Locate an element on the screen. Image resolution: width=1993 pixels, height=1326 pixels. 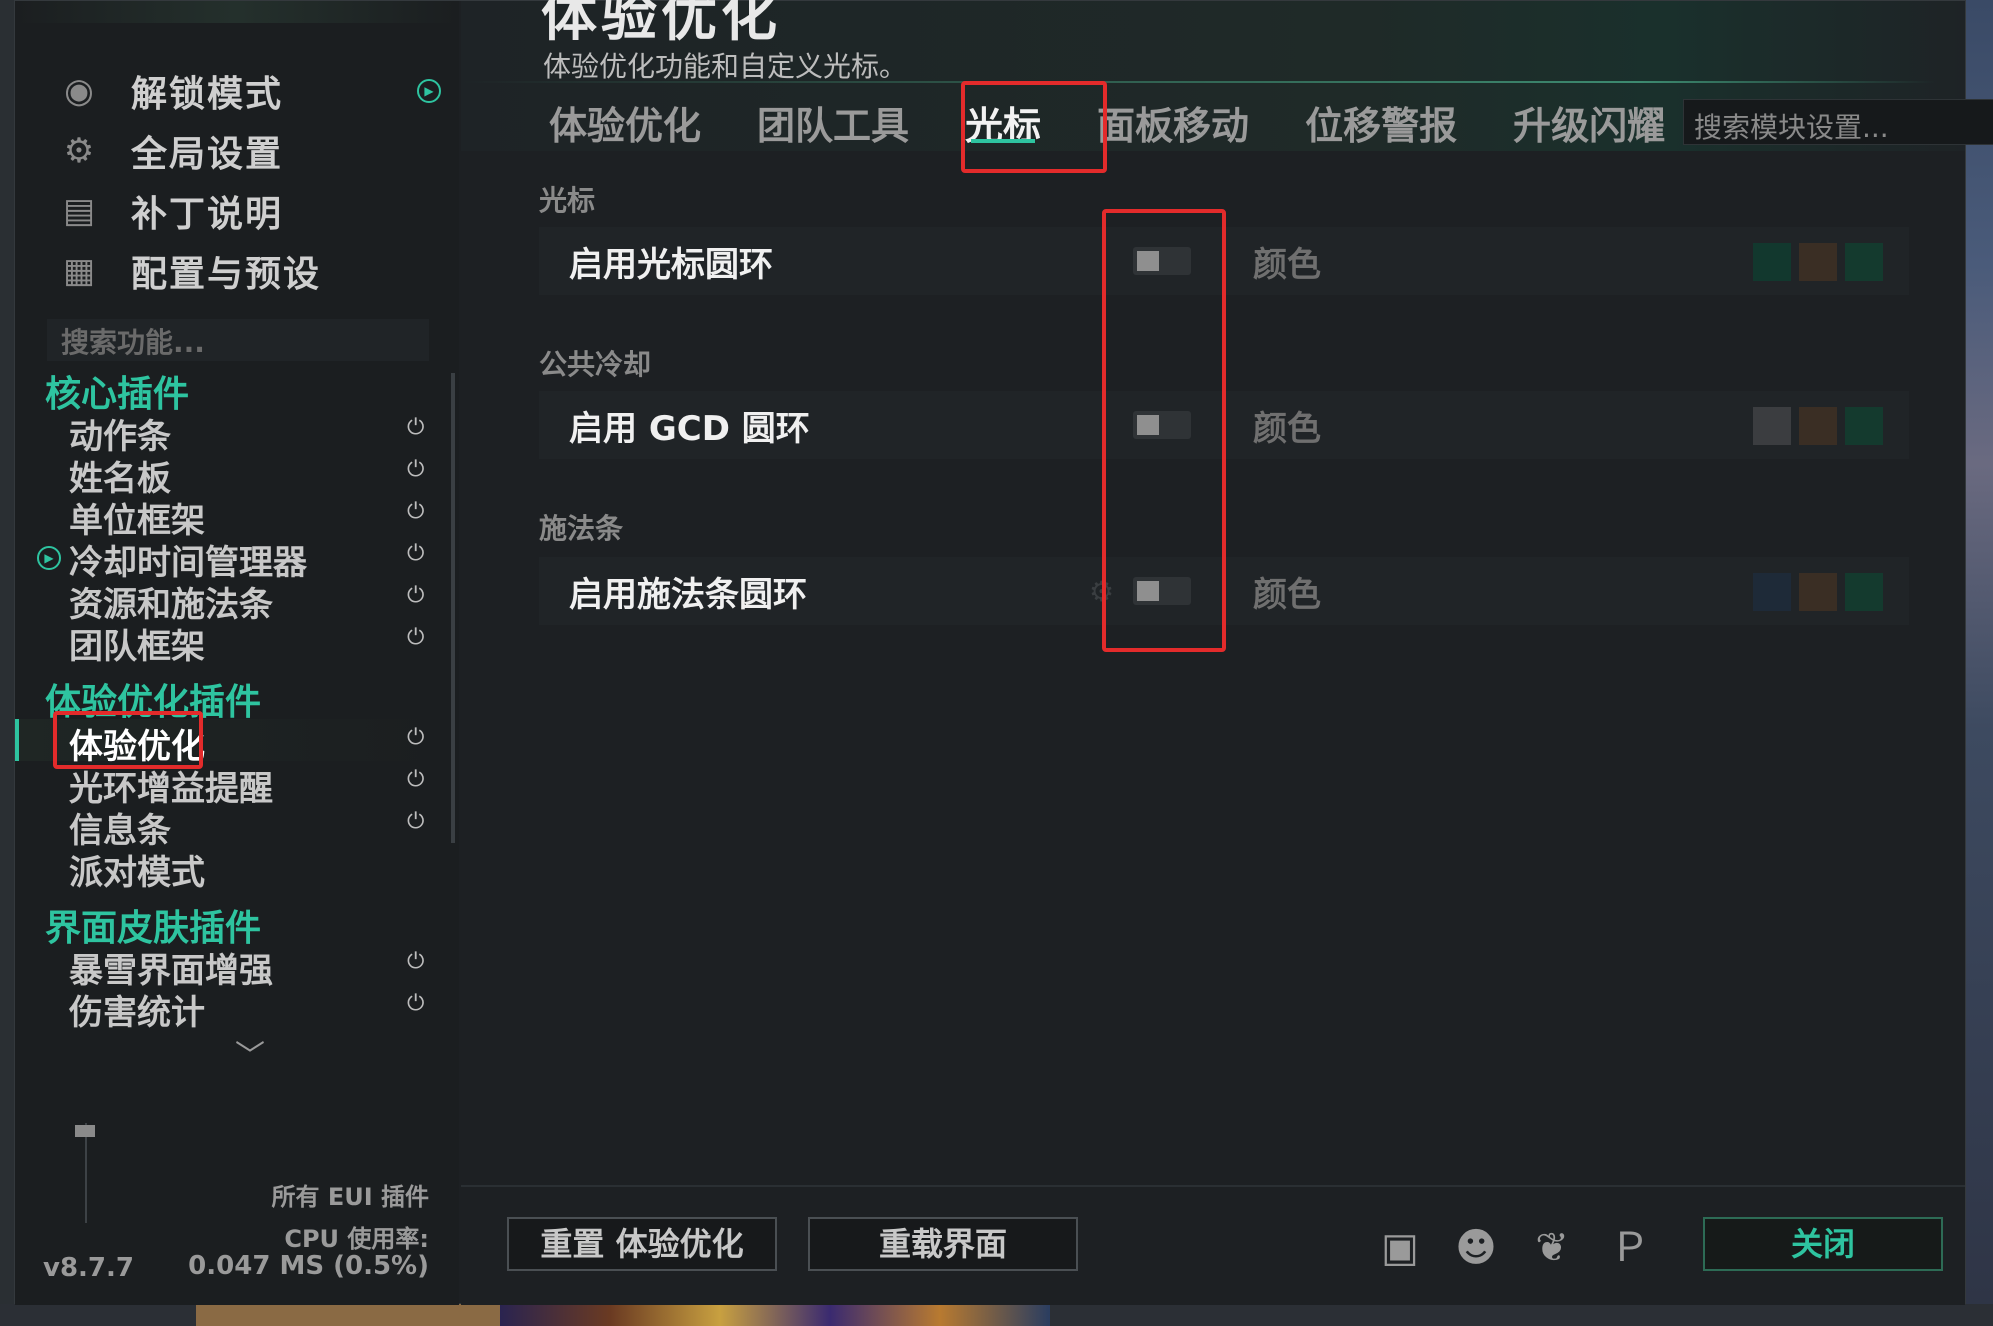
tab-cursor: 光标 is located at coordinates (1003, 122).